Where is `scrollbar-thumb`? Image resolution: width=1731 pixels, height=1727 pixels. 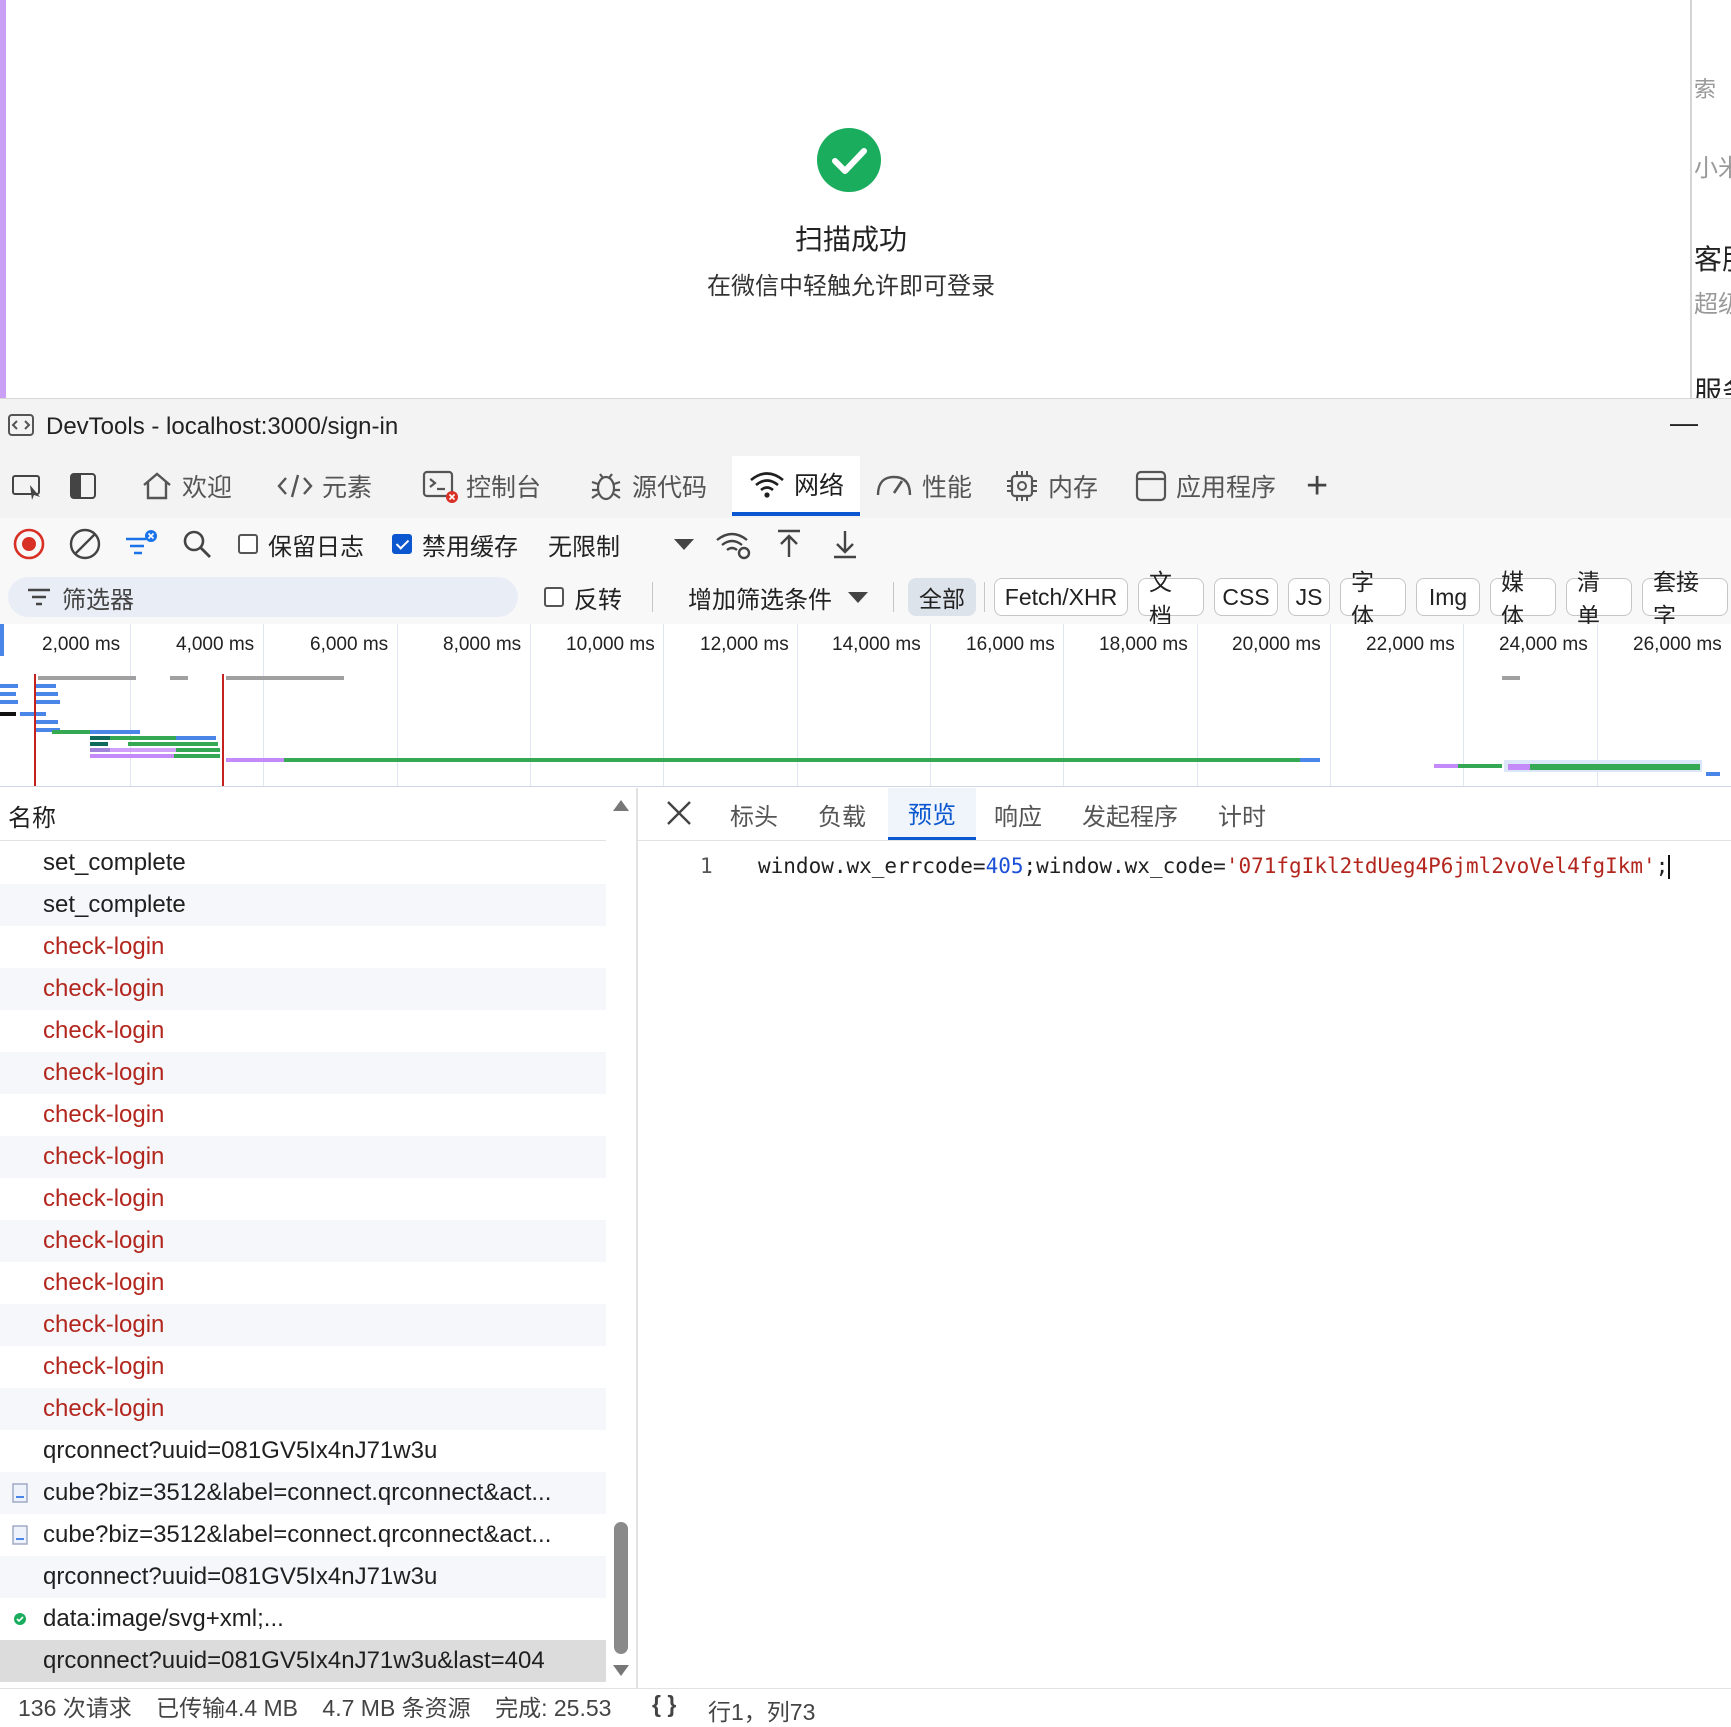 scrollbar-thumb is located at coordinates (621, 1588).